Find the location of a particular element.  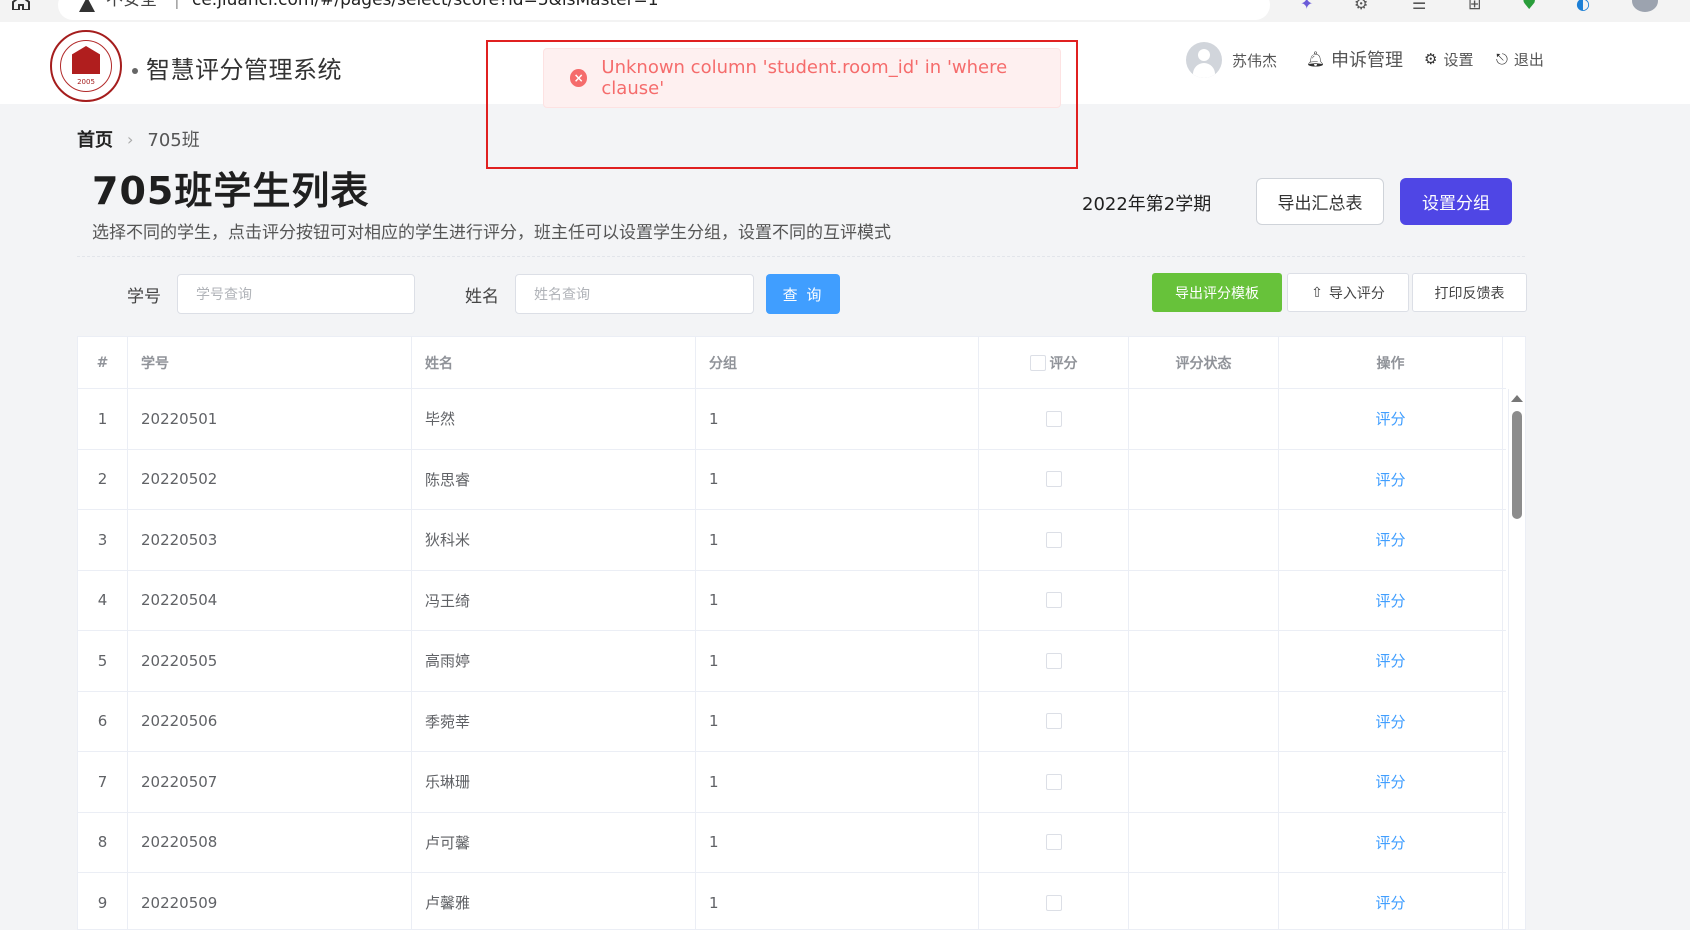

student-id-input: 学号查询 is located at coordinates (296, 294).